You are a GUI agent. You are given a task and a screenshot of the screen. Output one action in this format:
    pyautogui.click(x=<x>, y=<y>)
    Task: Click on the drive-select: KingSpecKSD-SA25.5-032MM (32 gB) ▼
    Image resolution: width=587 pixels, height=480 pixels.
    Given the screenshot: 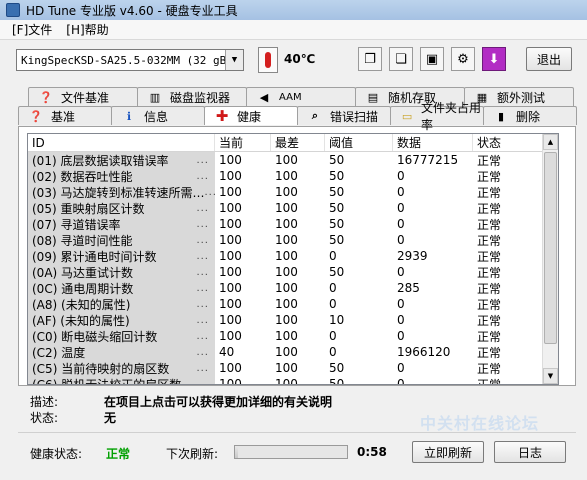 What is the action you would take?
    pyautogui.click(x=130, y=60)
    